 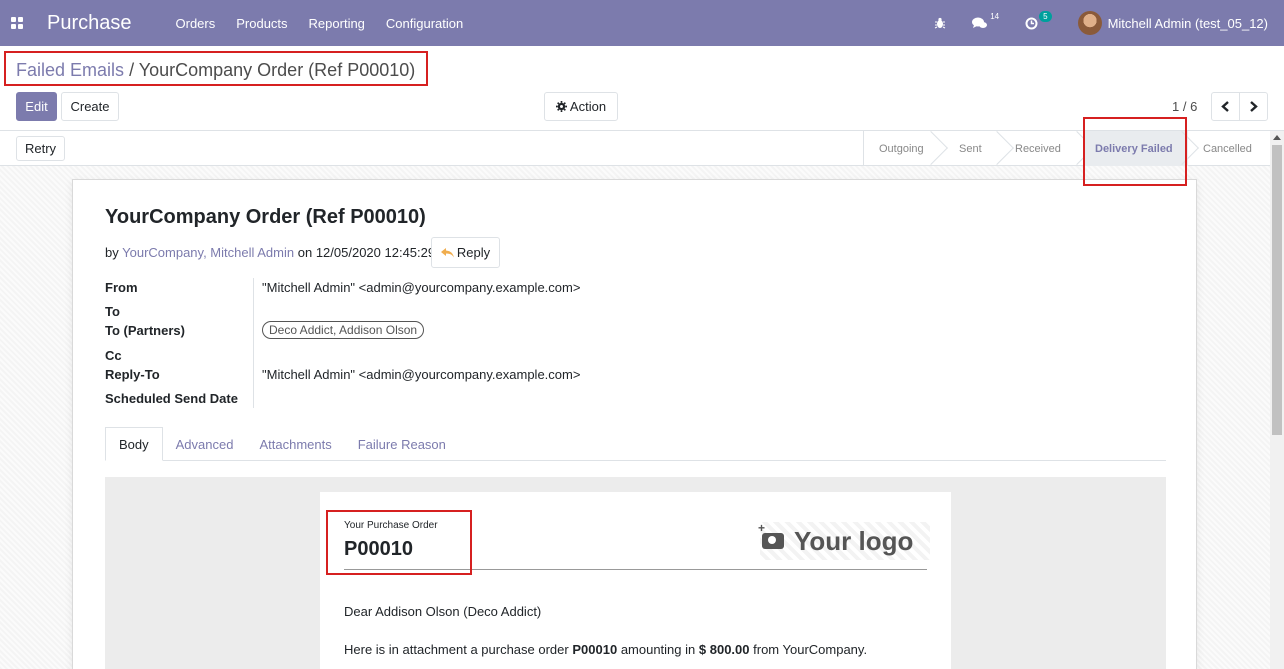 I want to click on to-partners-value: Deco Addict, Addison Olson, so click(x=343, y=330).